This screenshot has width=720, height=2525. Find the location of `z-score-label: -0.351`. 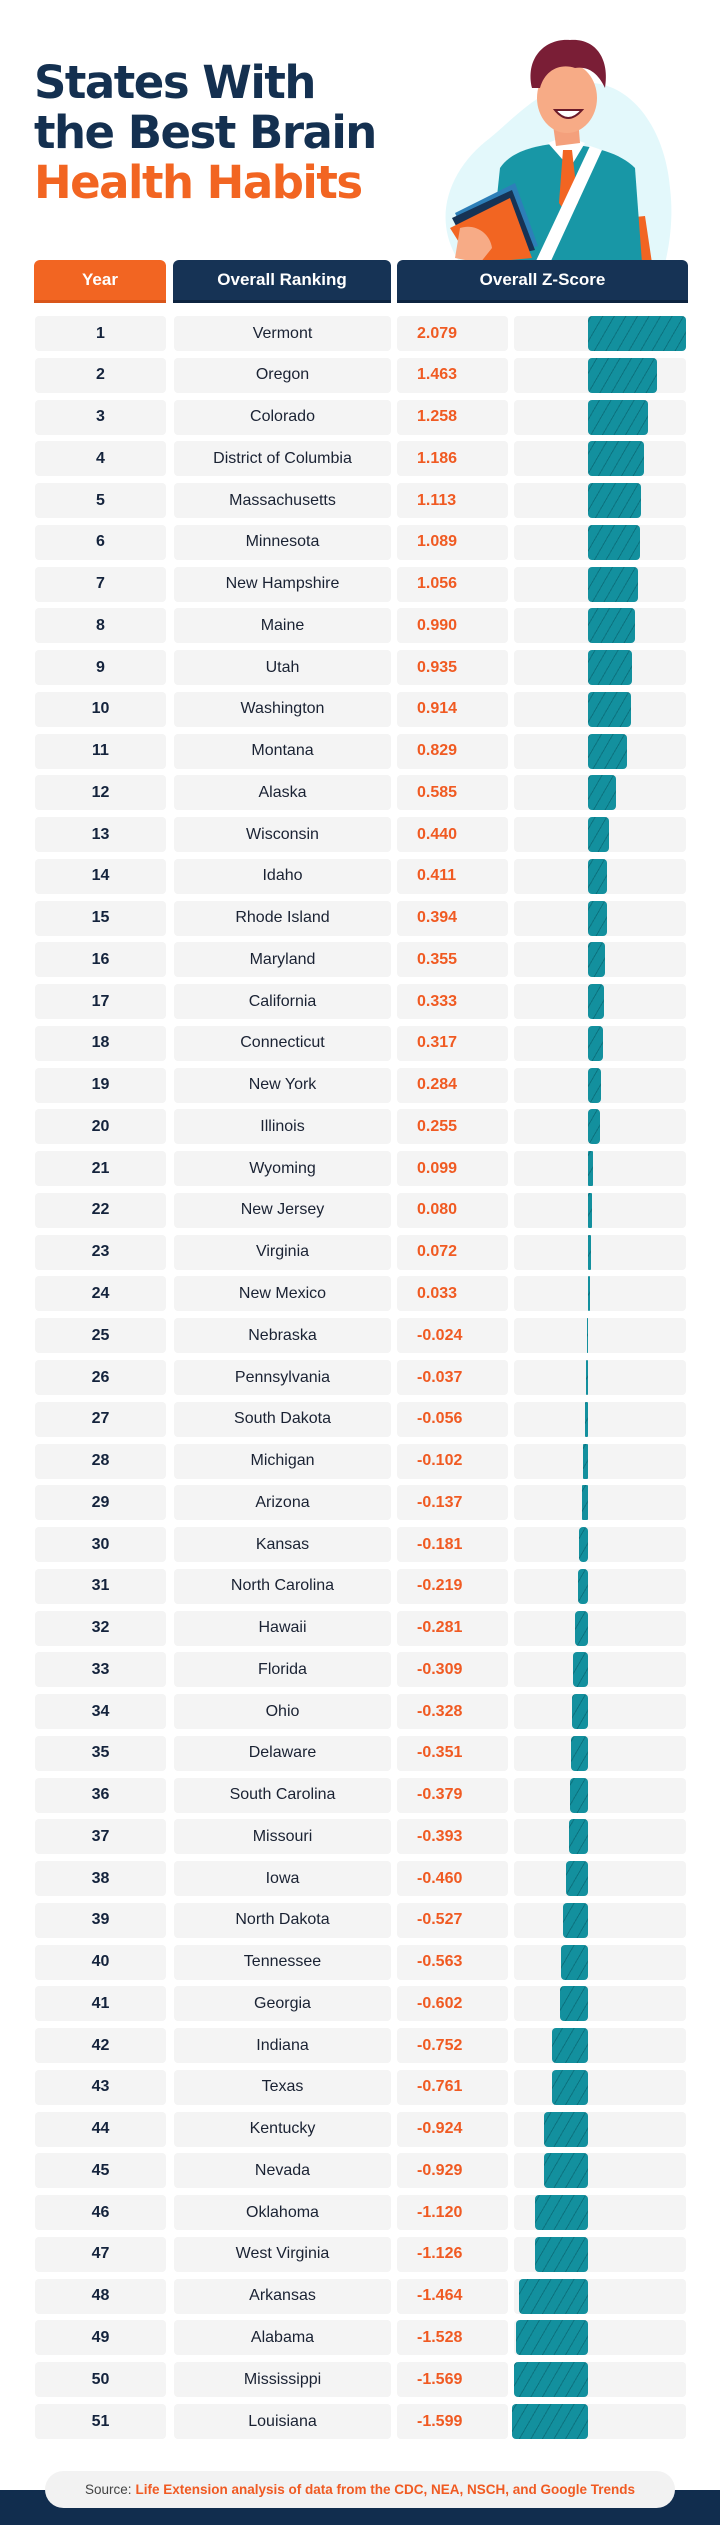

z-score-label: -0.351 is located at coordinates (452, 1753).